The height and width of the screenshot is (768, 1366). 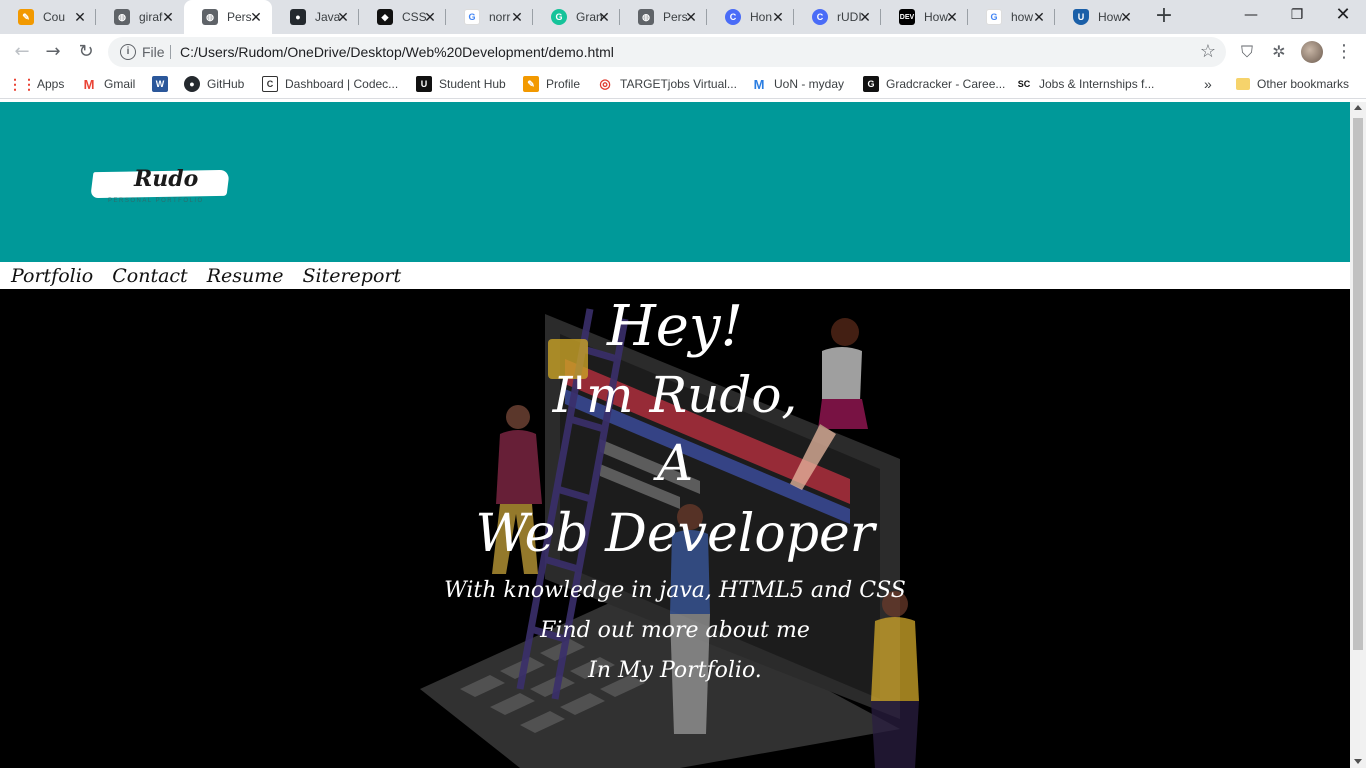 What do you see at coordinates (797, 84) in the screenshot?
I see `bookmark-uon: M UoN - myday` at bounding box center [797, 84].